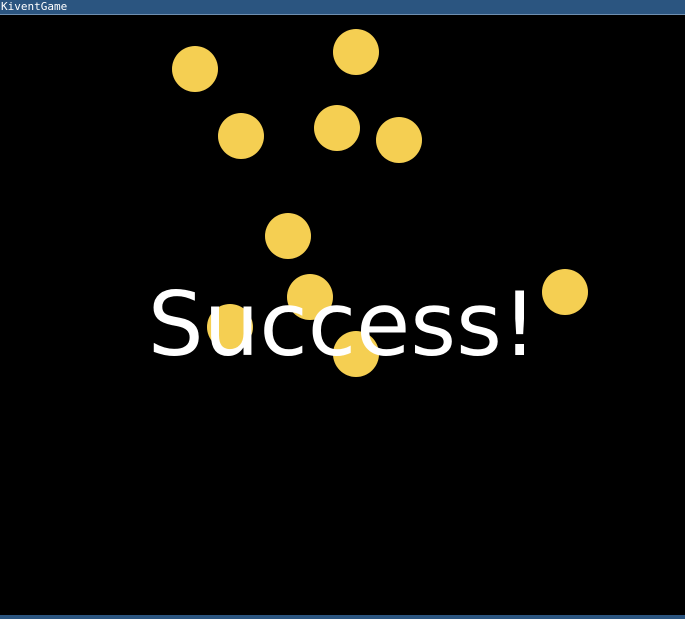 The width and height of the screenshot is (685, 619). I want to click on window-title: KiventGame, so click(34, 6).